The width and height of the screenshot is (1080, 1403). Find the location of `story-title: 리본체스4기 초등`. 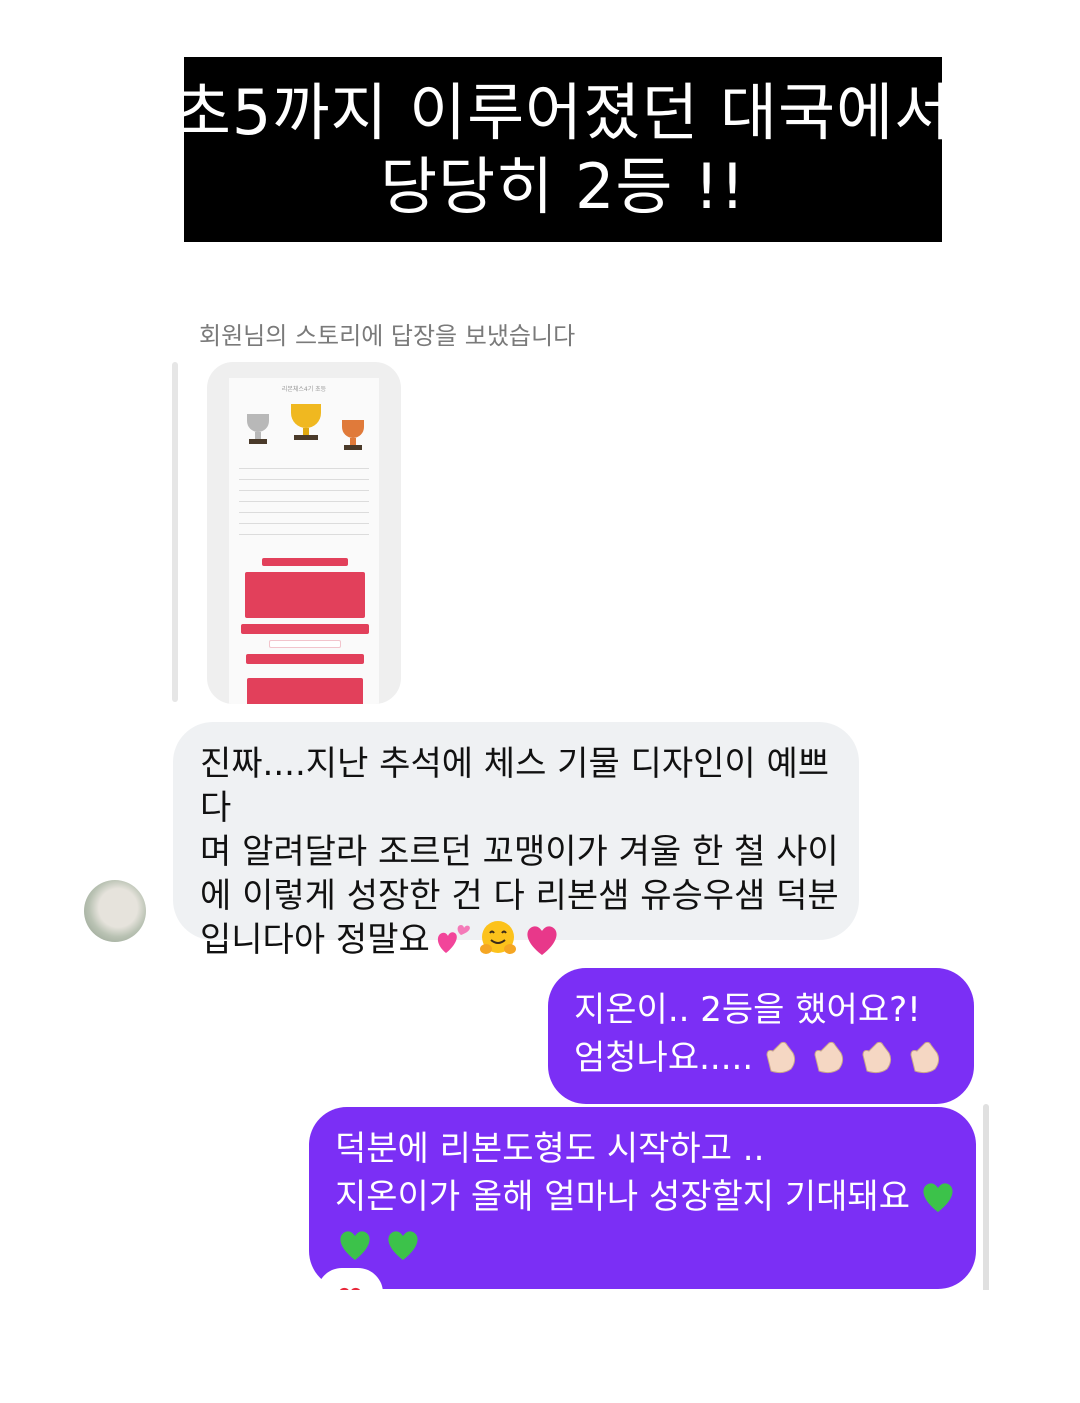

story-title: 리본체스4기 초등 is located at coordinates (304, 389).